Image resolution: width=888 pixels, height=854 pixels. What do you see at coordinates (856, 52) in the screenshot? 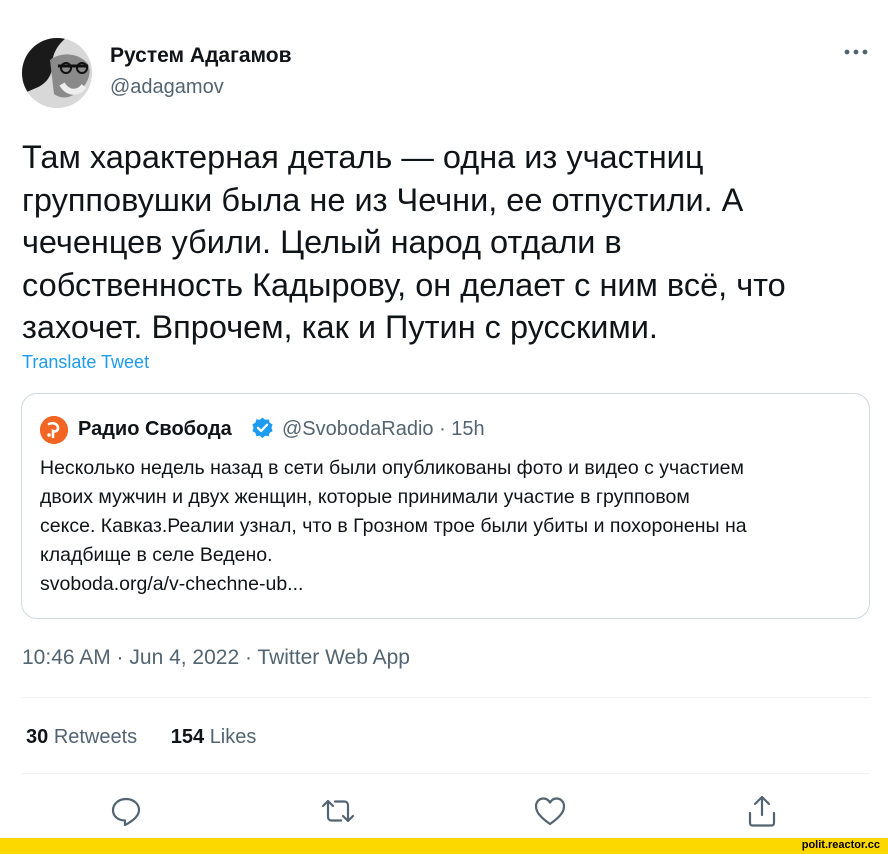
I see `more-icon` at bounding box center [856, 52].